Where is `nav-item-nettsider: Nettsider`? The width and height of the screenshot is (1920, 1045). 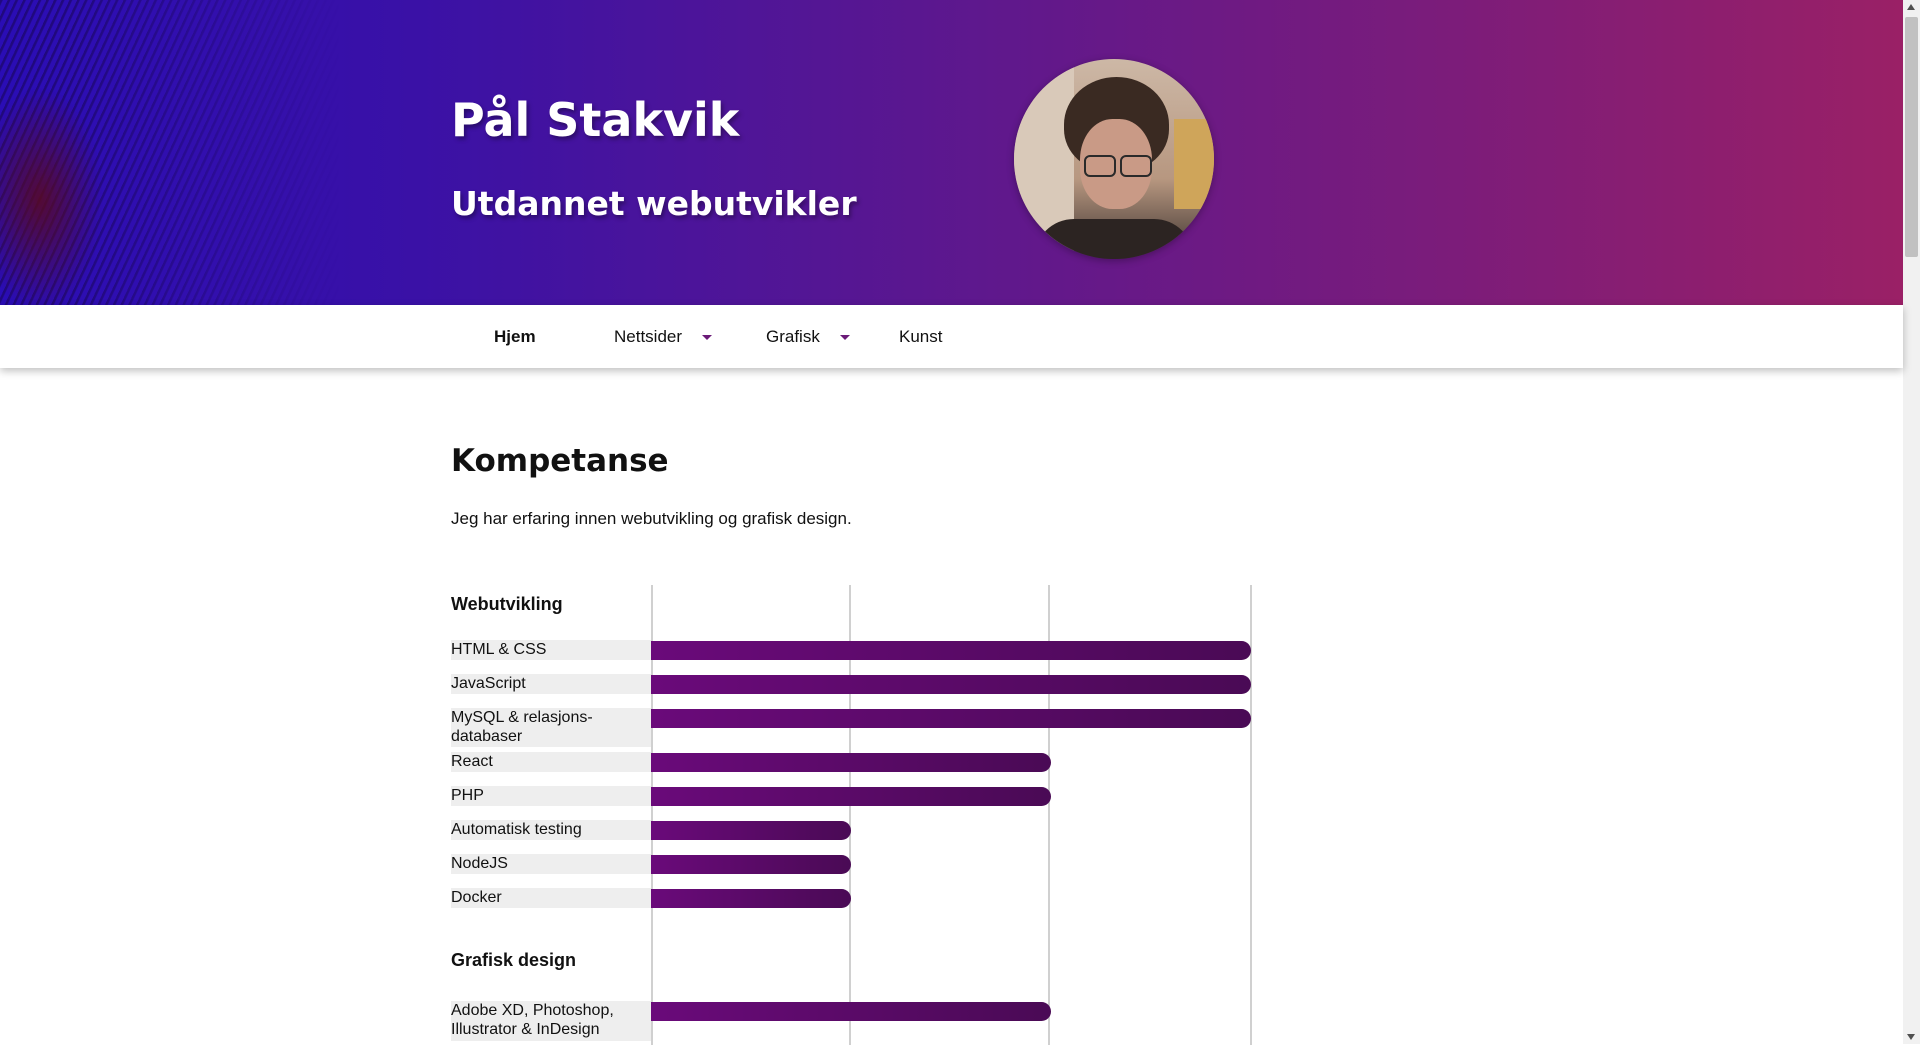 nav-item-nettsider: Nettsider is located at coordinates (663, 336).